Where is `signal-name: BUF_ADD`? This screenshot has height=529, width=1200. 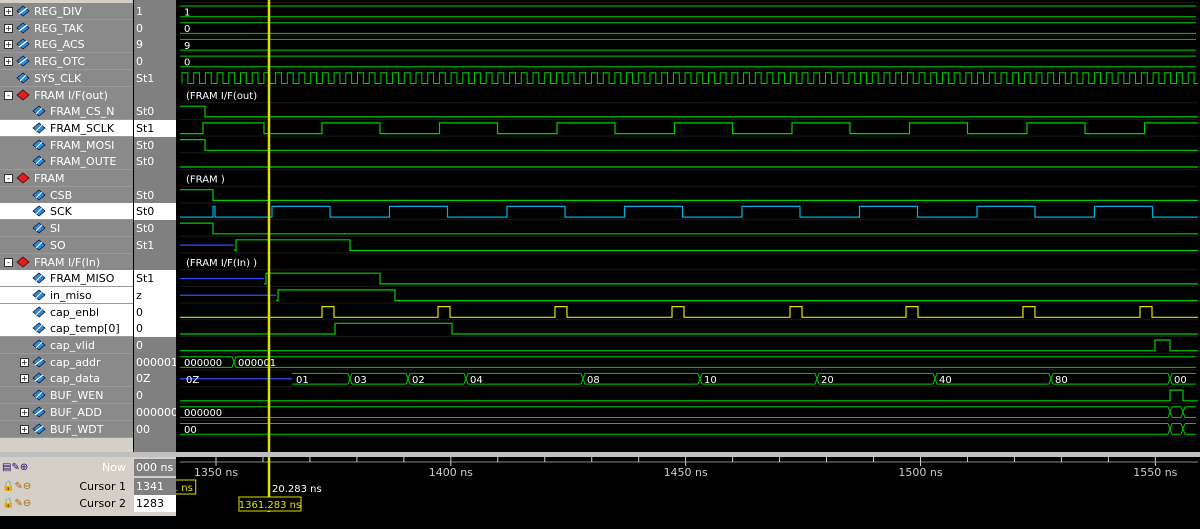 signal-name: BUF_ADD is located at coordinates (76, 412).